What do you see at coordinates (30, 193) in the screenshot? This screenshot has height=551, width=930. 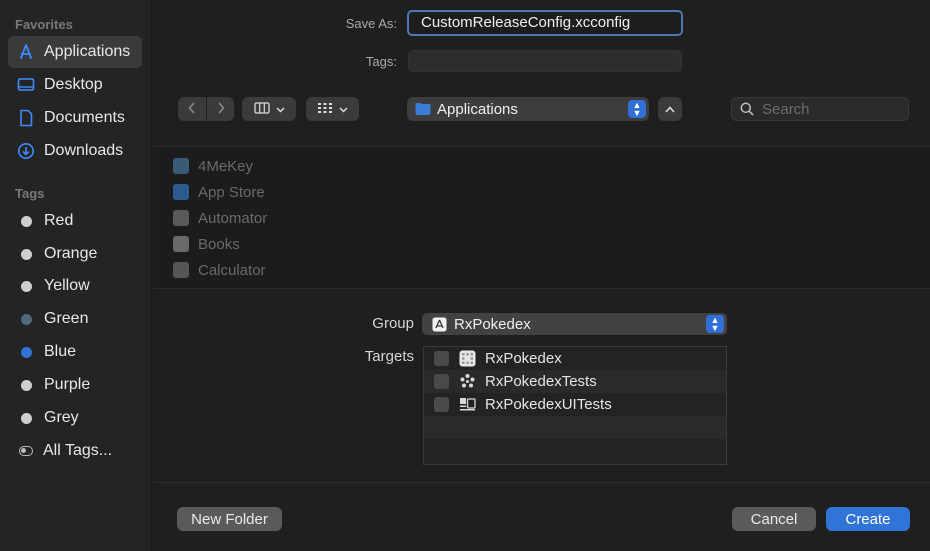 I see `tags-header: Tags` at bounding box center [30, 193].